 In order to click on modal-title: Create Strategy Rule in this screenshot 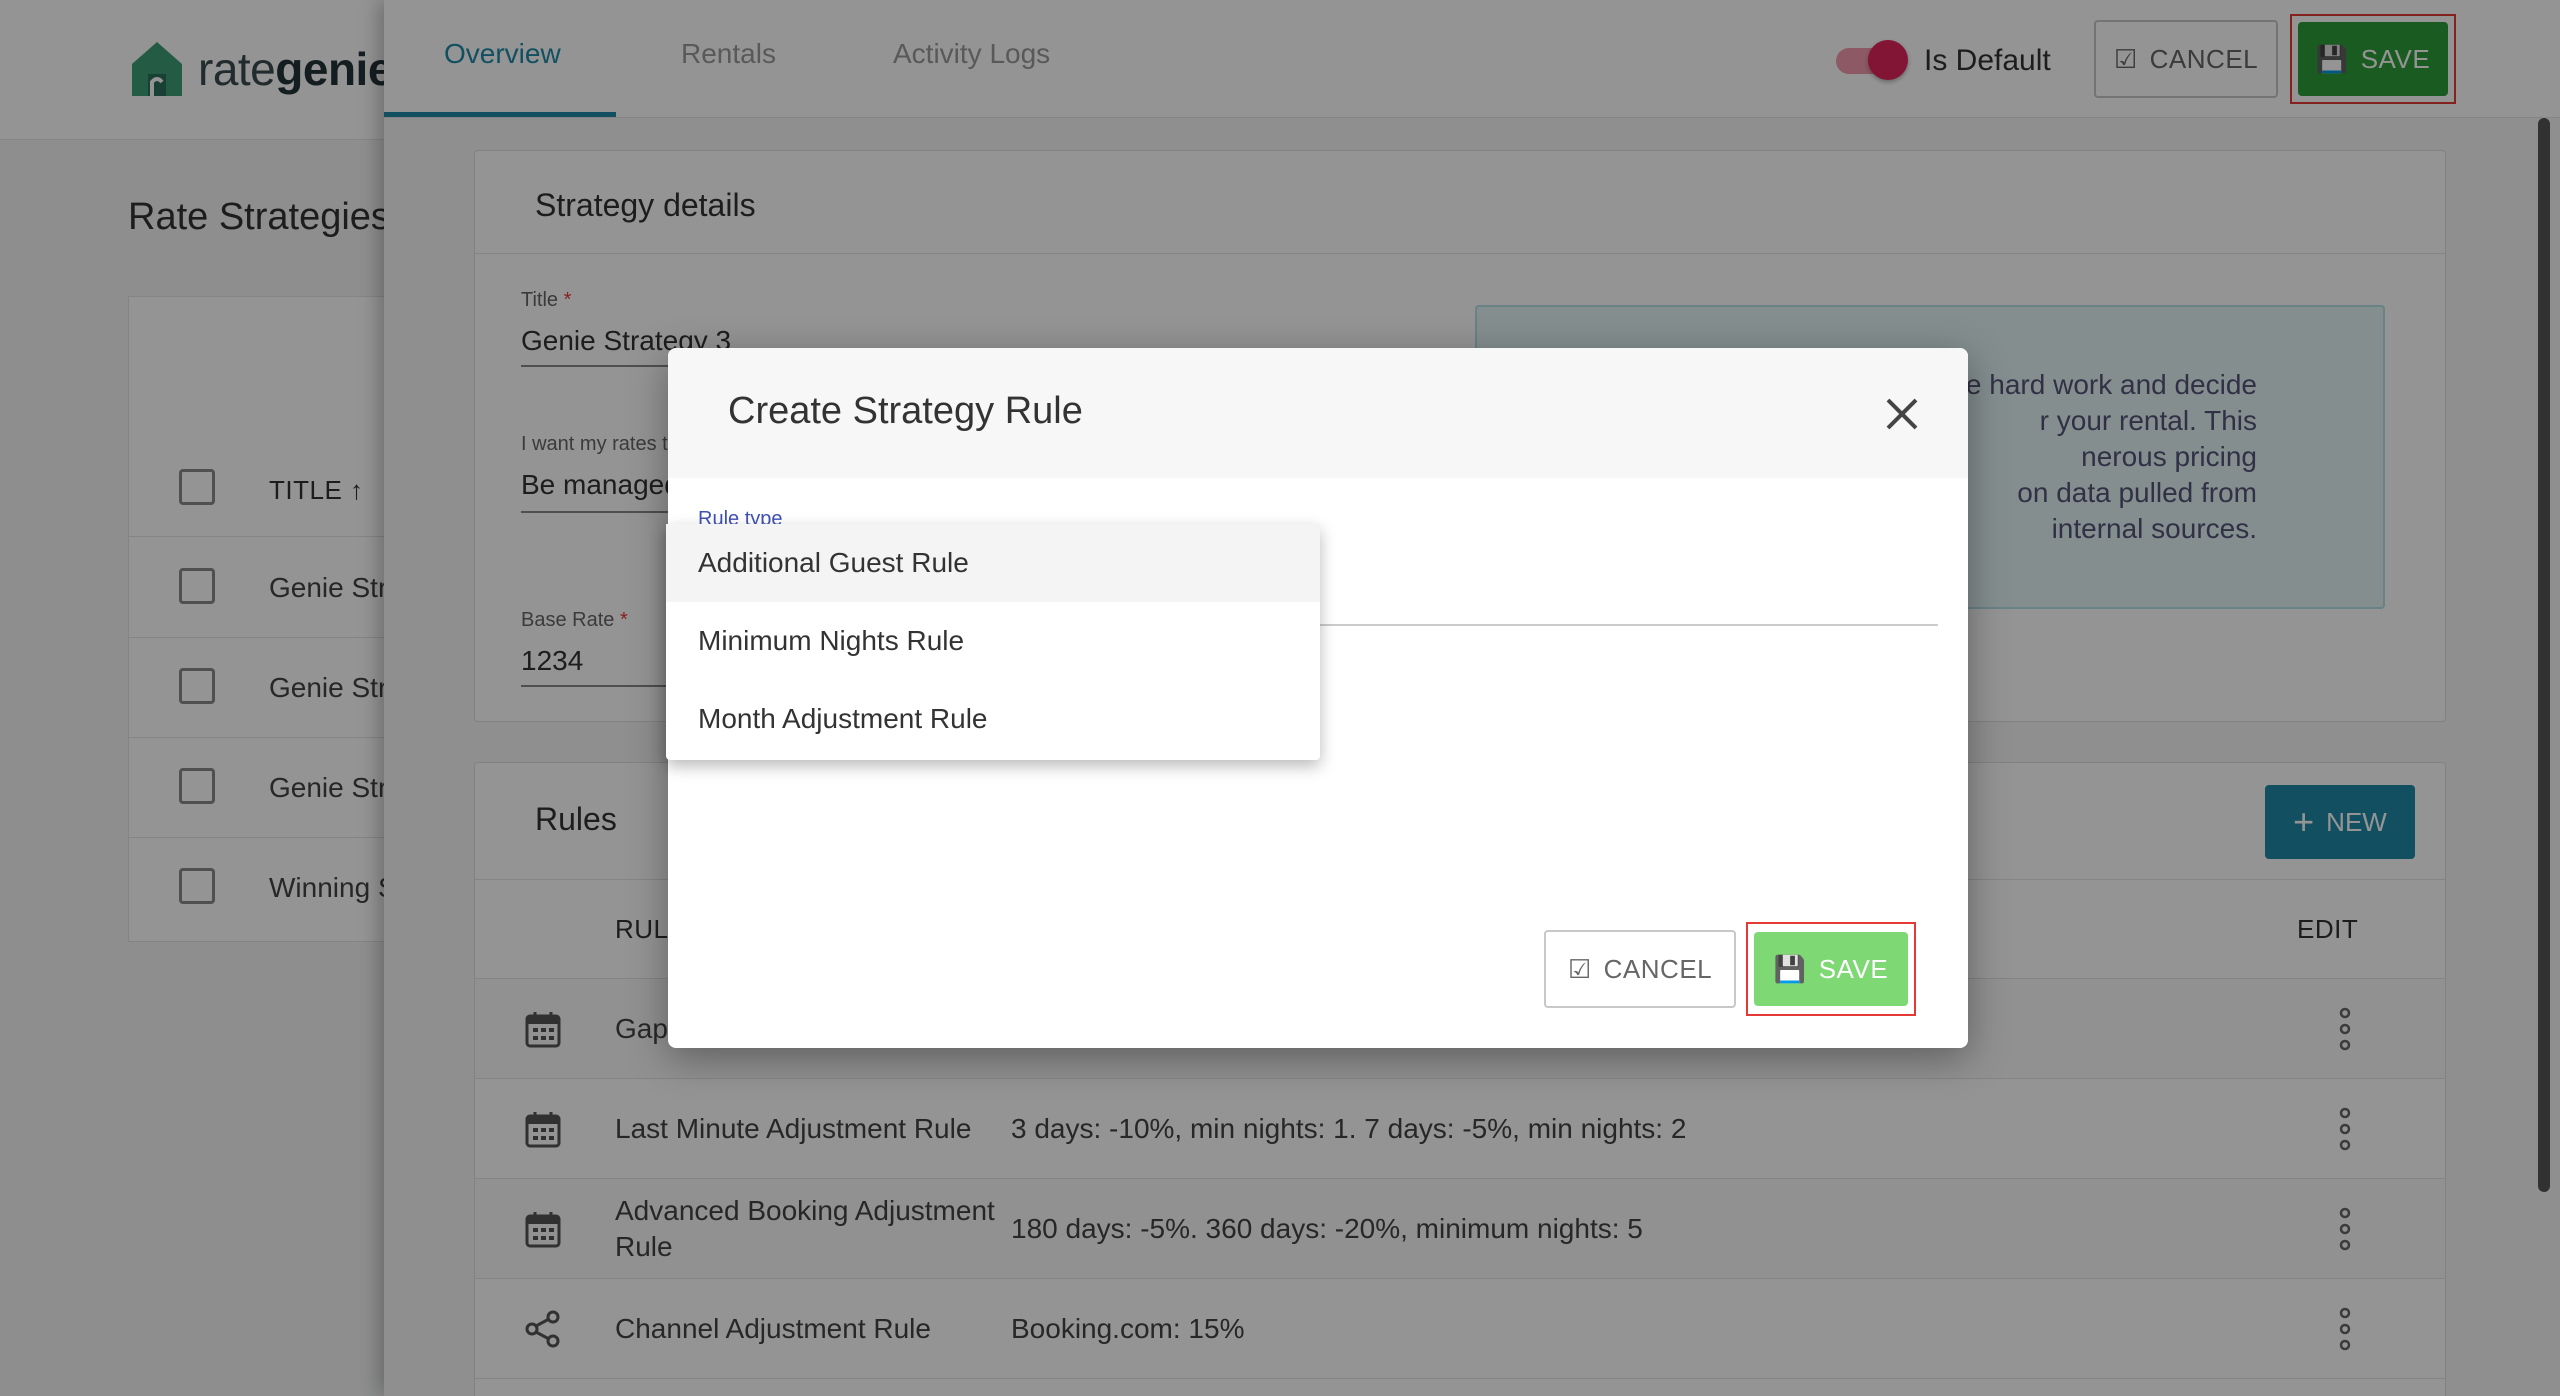, I will do `click(905, 411)`.